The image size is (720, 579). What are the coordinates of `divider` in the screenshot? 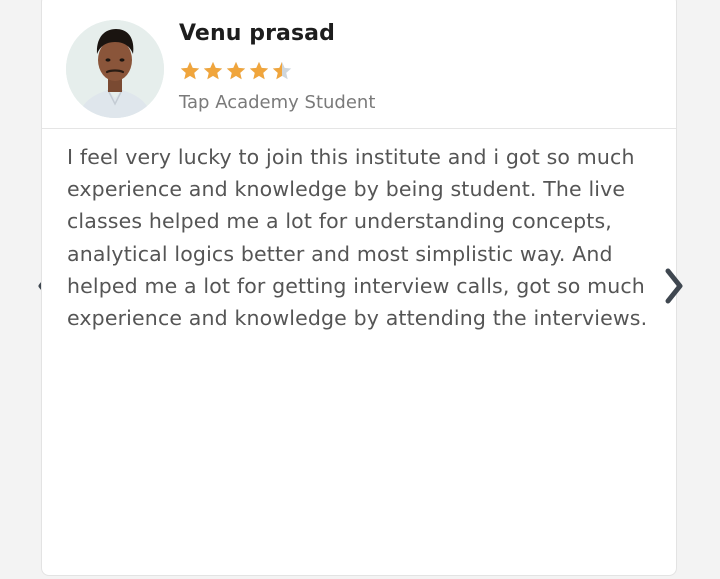 It's located at (359, 128).